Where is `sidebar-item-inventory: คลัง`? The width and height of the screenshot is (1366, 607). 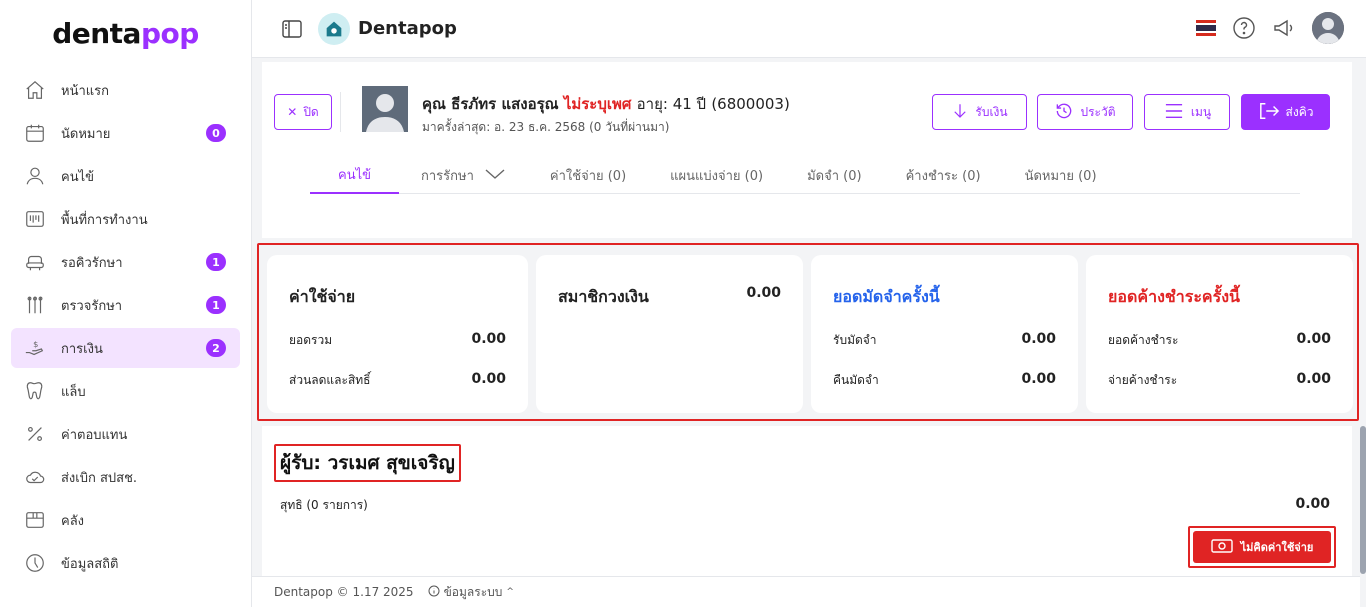 sidebar-item-inventory: คลัง is located at coordinates (125, 520).